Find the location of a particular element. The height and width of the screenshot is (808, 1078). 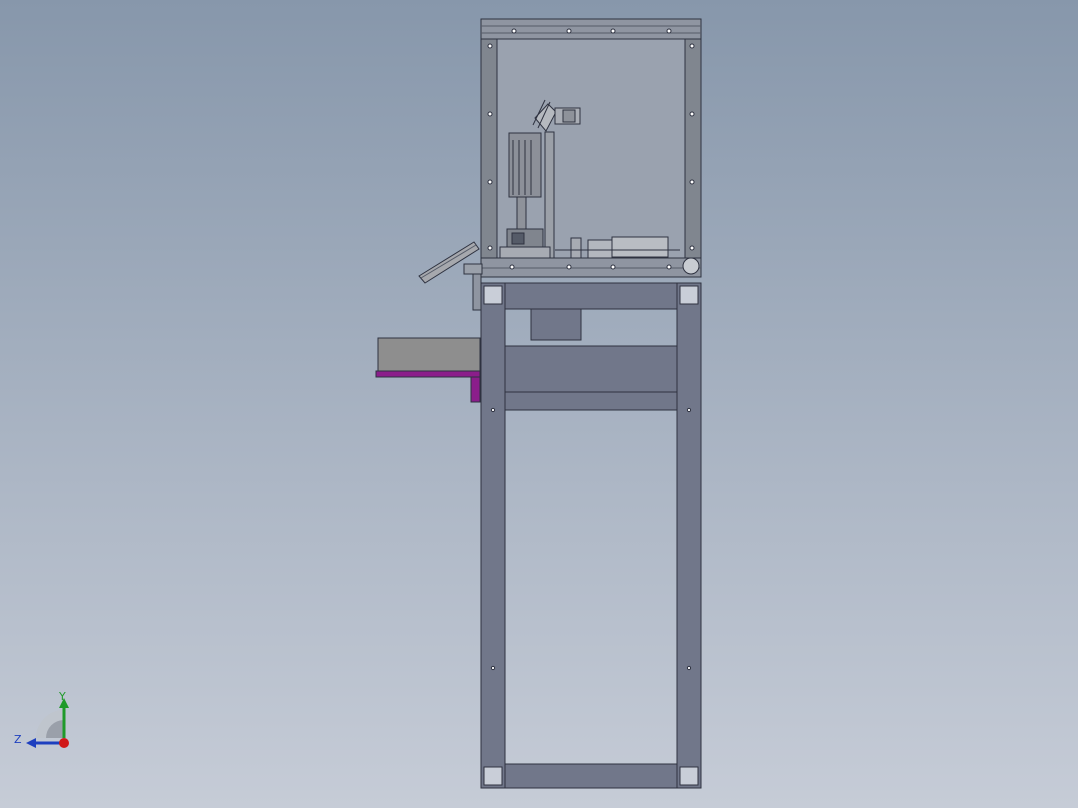

enclosure-left-post is located at coordinates (489, 158).